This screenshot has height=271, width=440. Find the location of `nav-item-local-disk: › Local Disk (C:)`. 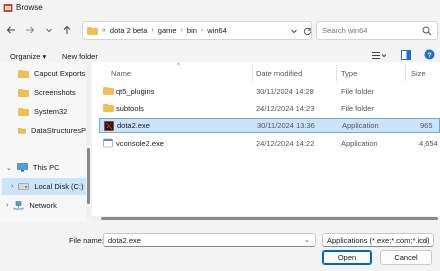

nav-item-local-disk: › Local Disk (C:) is located at coordinates (47, 186).